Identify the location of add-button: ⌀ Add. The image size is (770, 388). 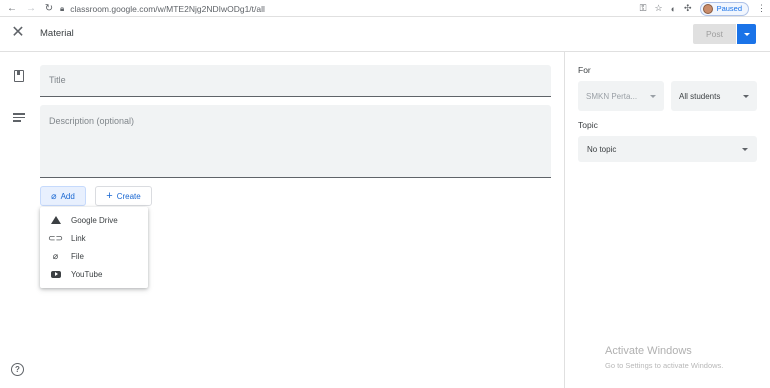
(63, 196).